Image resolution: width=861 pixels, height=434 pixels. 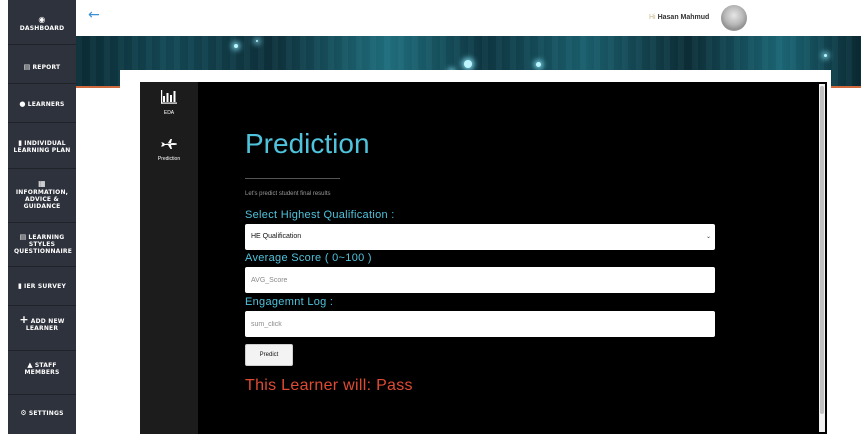 I want to click on survey-icon: ▮, so click(x=20, y=286).